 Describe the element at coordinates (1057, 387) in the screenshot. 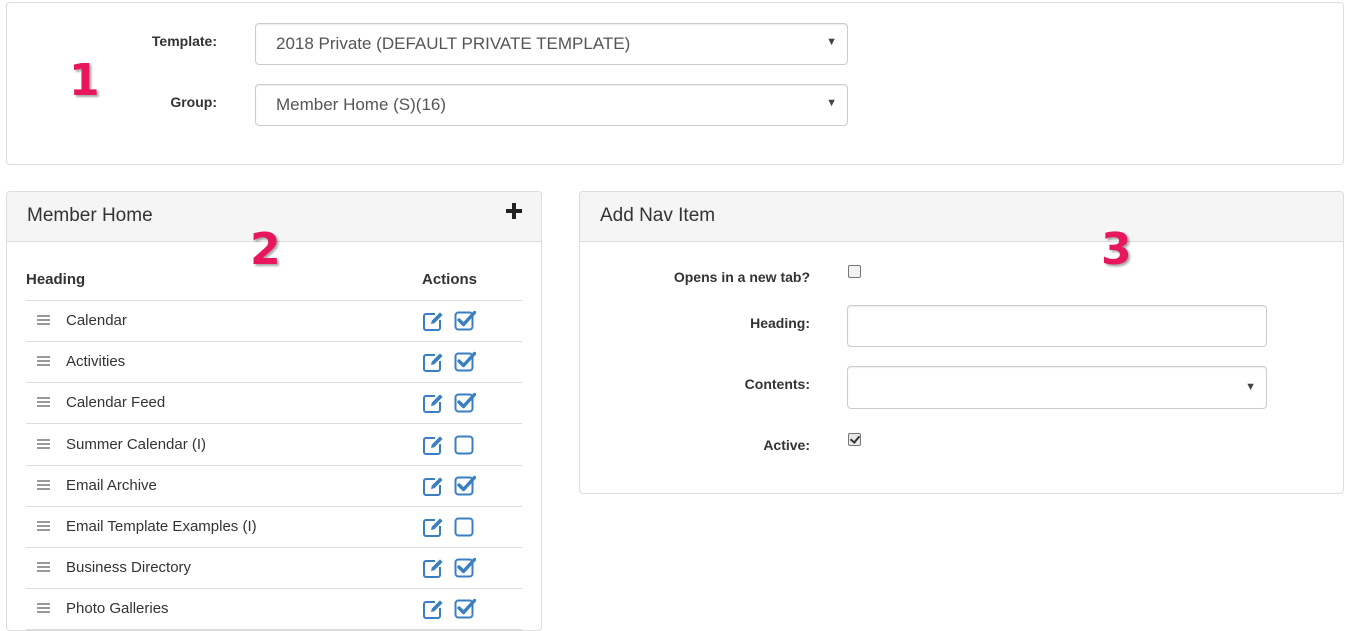

I see `contents-select: ▼` at that location.